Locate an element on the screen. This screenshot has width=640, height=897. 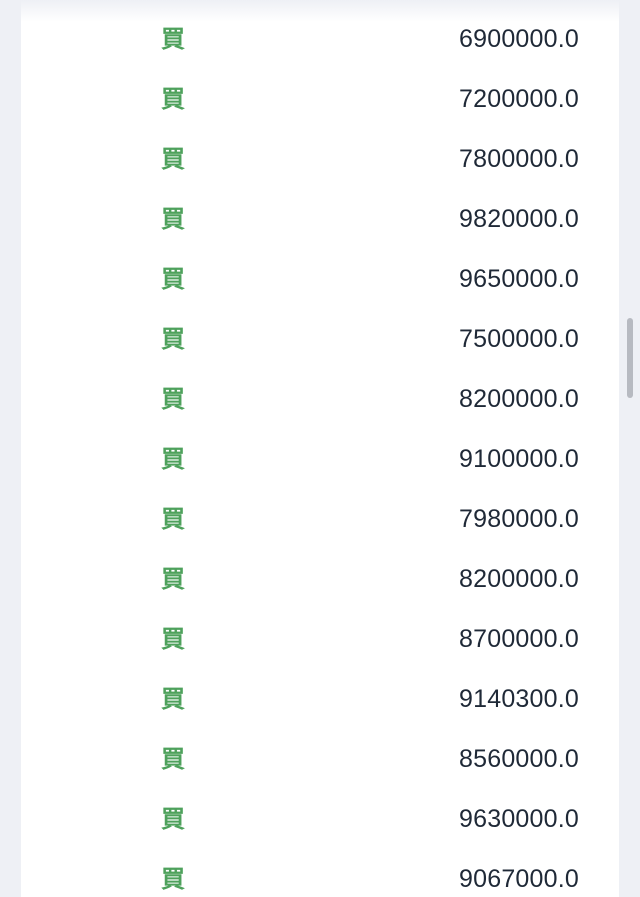
table-row: 買 9140300.0 is located at coordinates (320, 699).